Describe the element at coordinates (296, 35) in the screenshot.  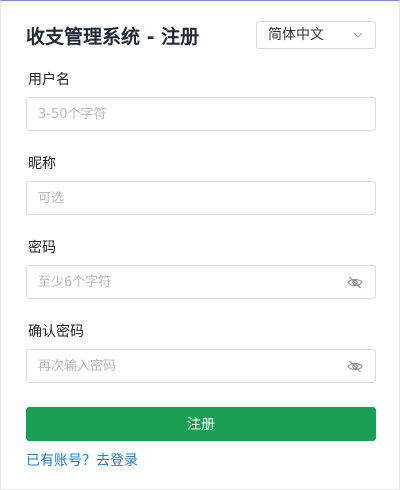
I see `language-select-value: 简体中文` at that location.